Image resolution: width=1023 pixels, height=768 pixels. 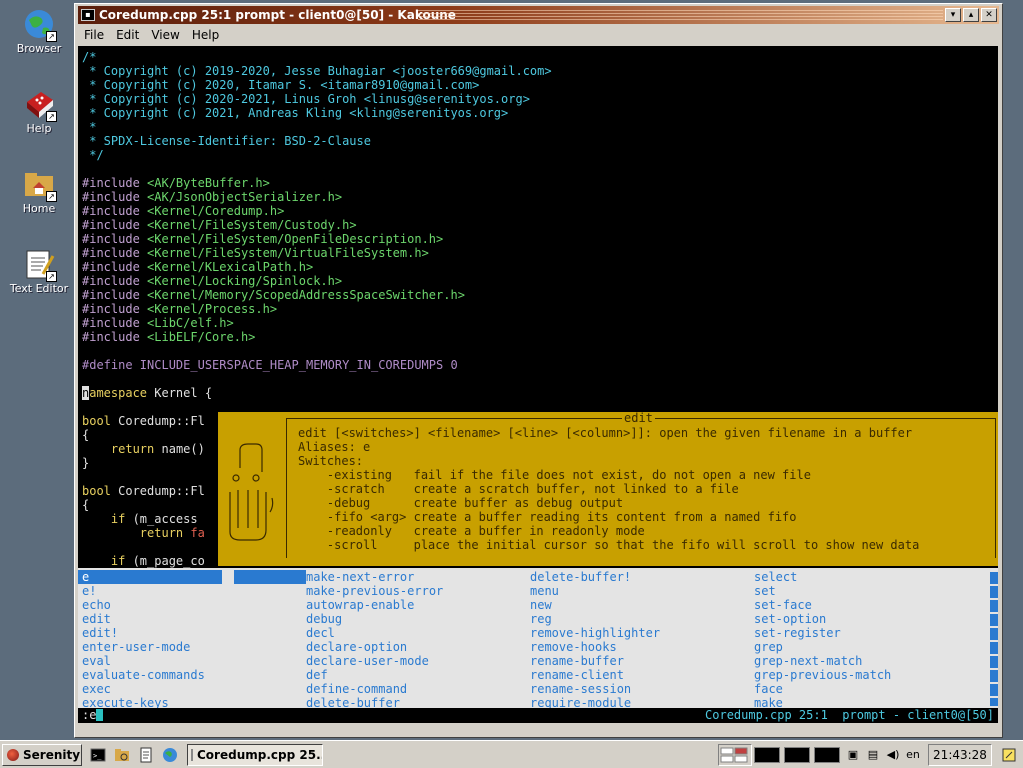 What do you see at coordinates (89, 57) in the screenshot?
I see `code-line: /*` at bounding box center [89, 57].